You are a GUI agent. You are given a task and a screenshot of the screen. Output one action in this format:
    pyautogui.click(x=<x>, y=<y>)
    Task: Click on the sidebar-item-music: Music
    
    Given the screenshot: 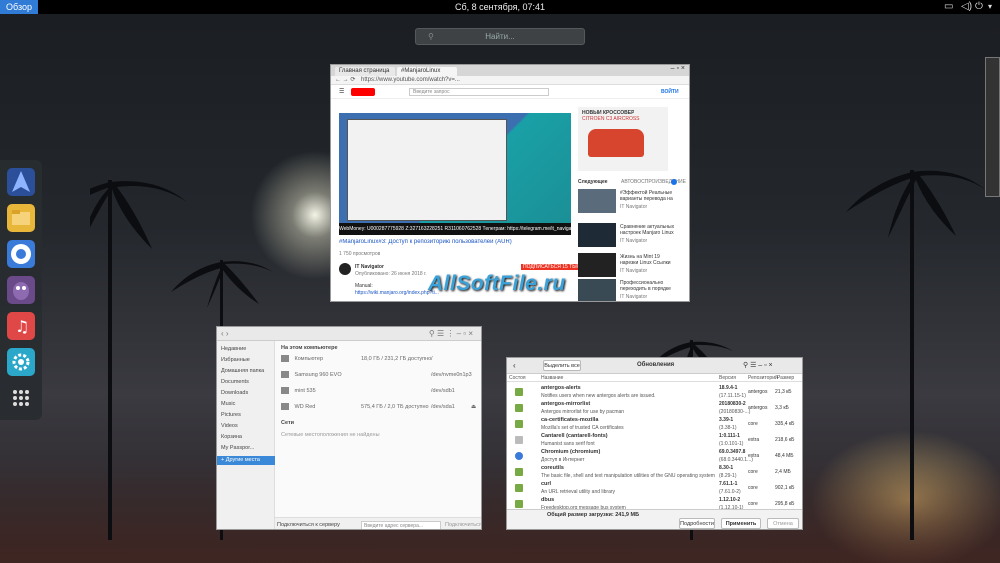 What is the action you would take?
    pyautogui.click(x=248, y=404)
    